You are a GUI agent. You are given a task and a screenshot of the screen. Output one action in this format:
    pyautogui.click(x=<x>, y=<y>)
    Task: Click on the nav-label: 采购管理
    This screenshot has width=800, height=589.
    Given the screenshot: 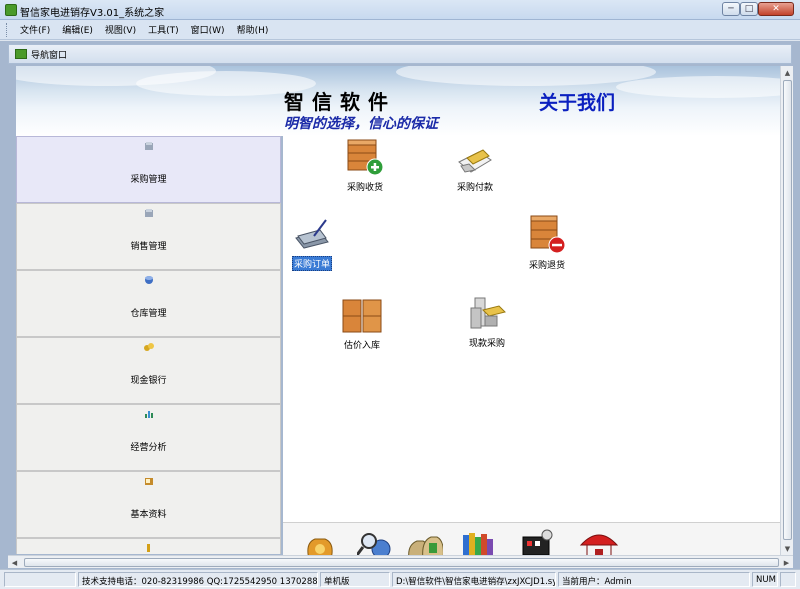 What is the action you would take?
    pyautogui.click(x=148, y=180)
    